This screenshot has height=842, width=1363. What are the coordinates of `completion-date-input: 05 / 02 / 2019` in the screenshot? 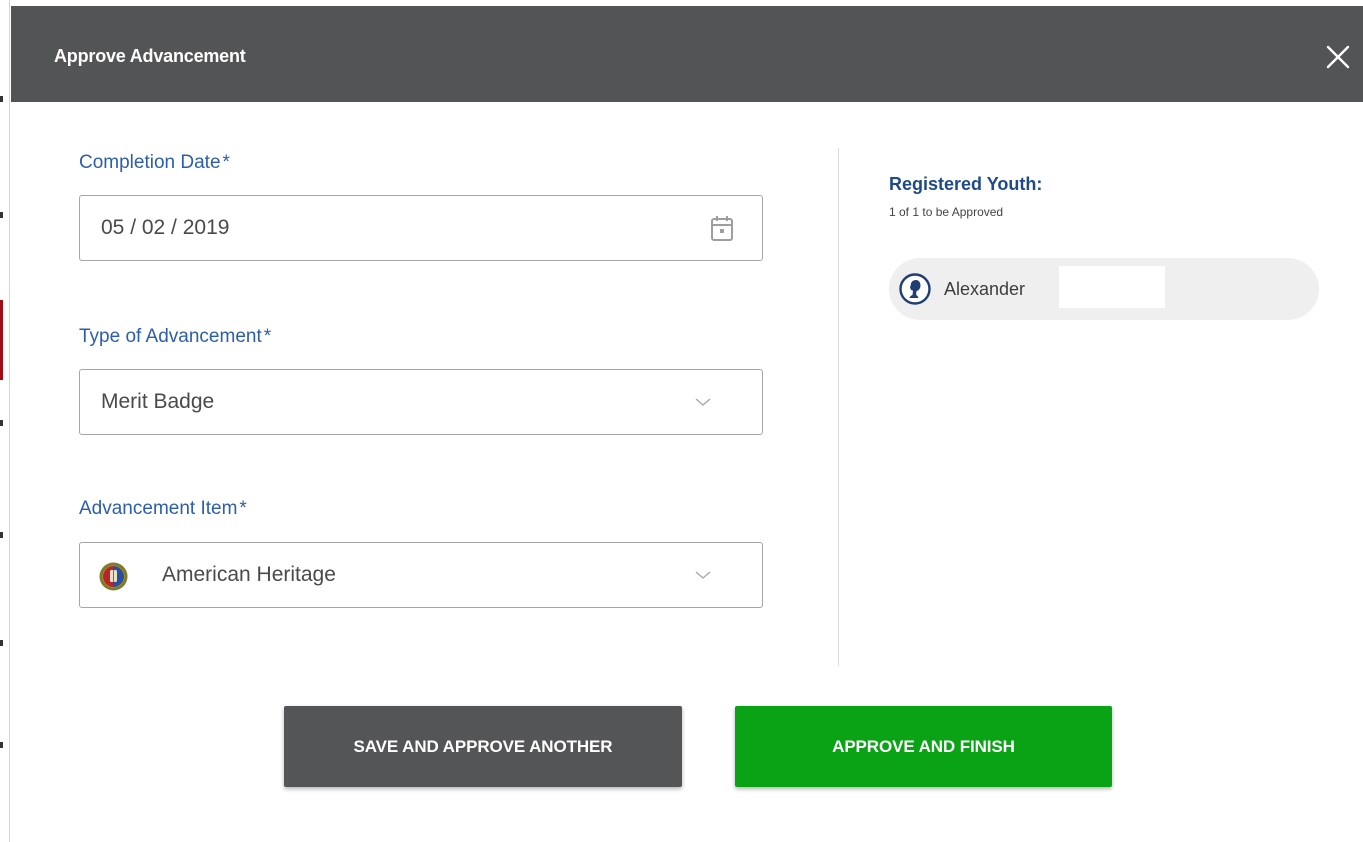 It's located at (421, 228).